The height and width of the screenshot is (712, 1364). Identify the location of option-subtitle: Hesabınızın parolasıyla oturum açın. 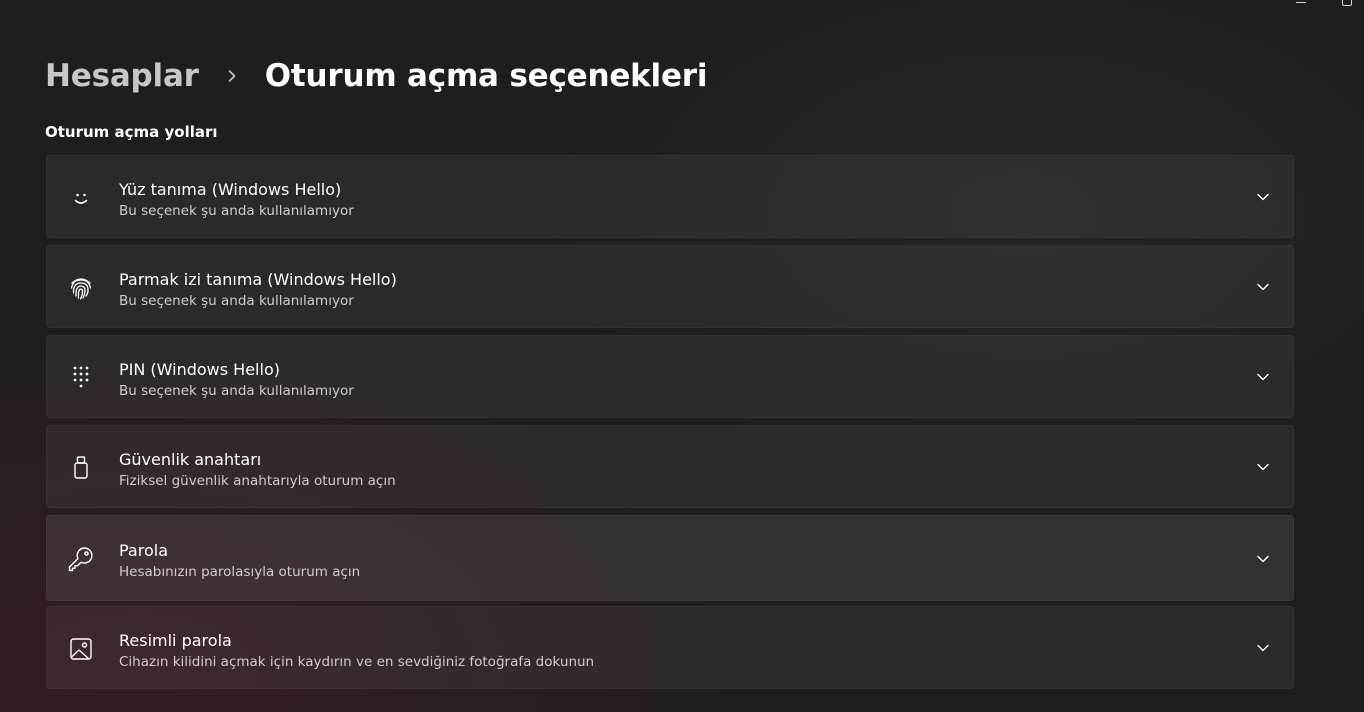
(240, 572).